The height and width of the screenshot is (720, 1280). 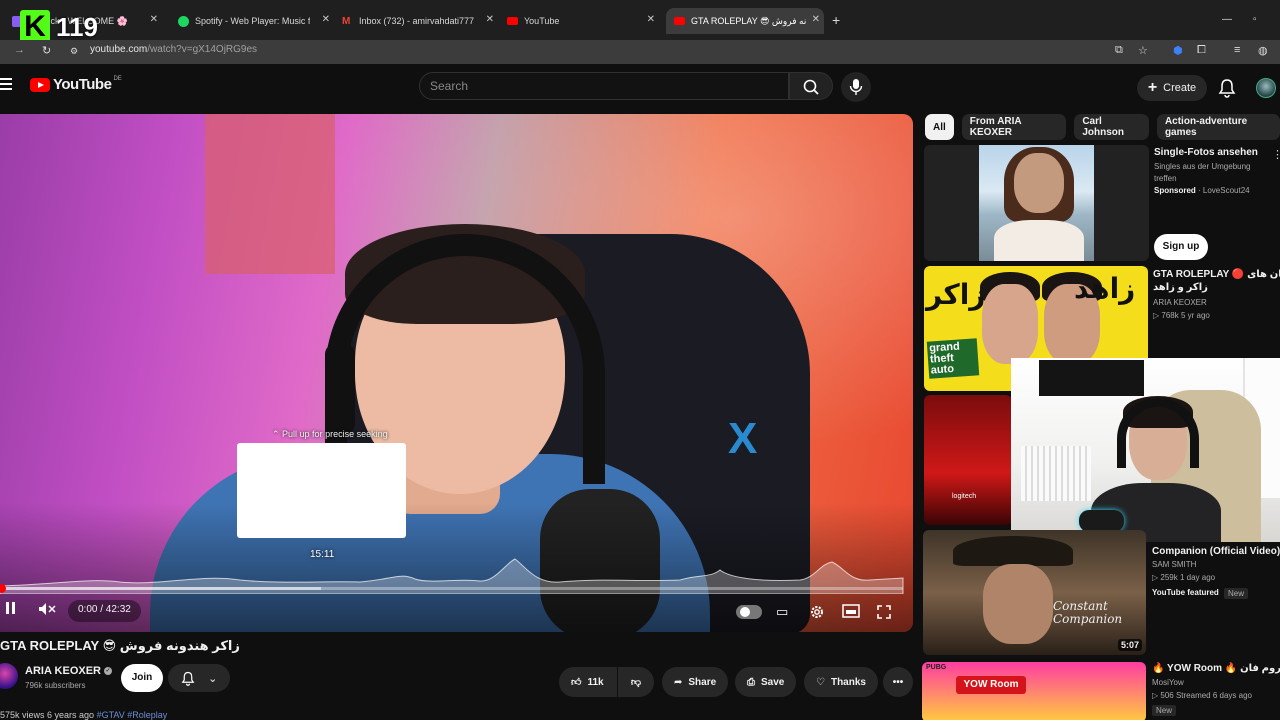 I want to click on thanks-button: ♡ Thanks, so click(x=841, y=682).